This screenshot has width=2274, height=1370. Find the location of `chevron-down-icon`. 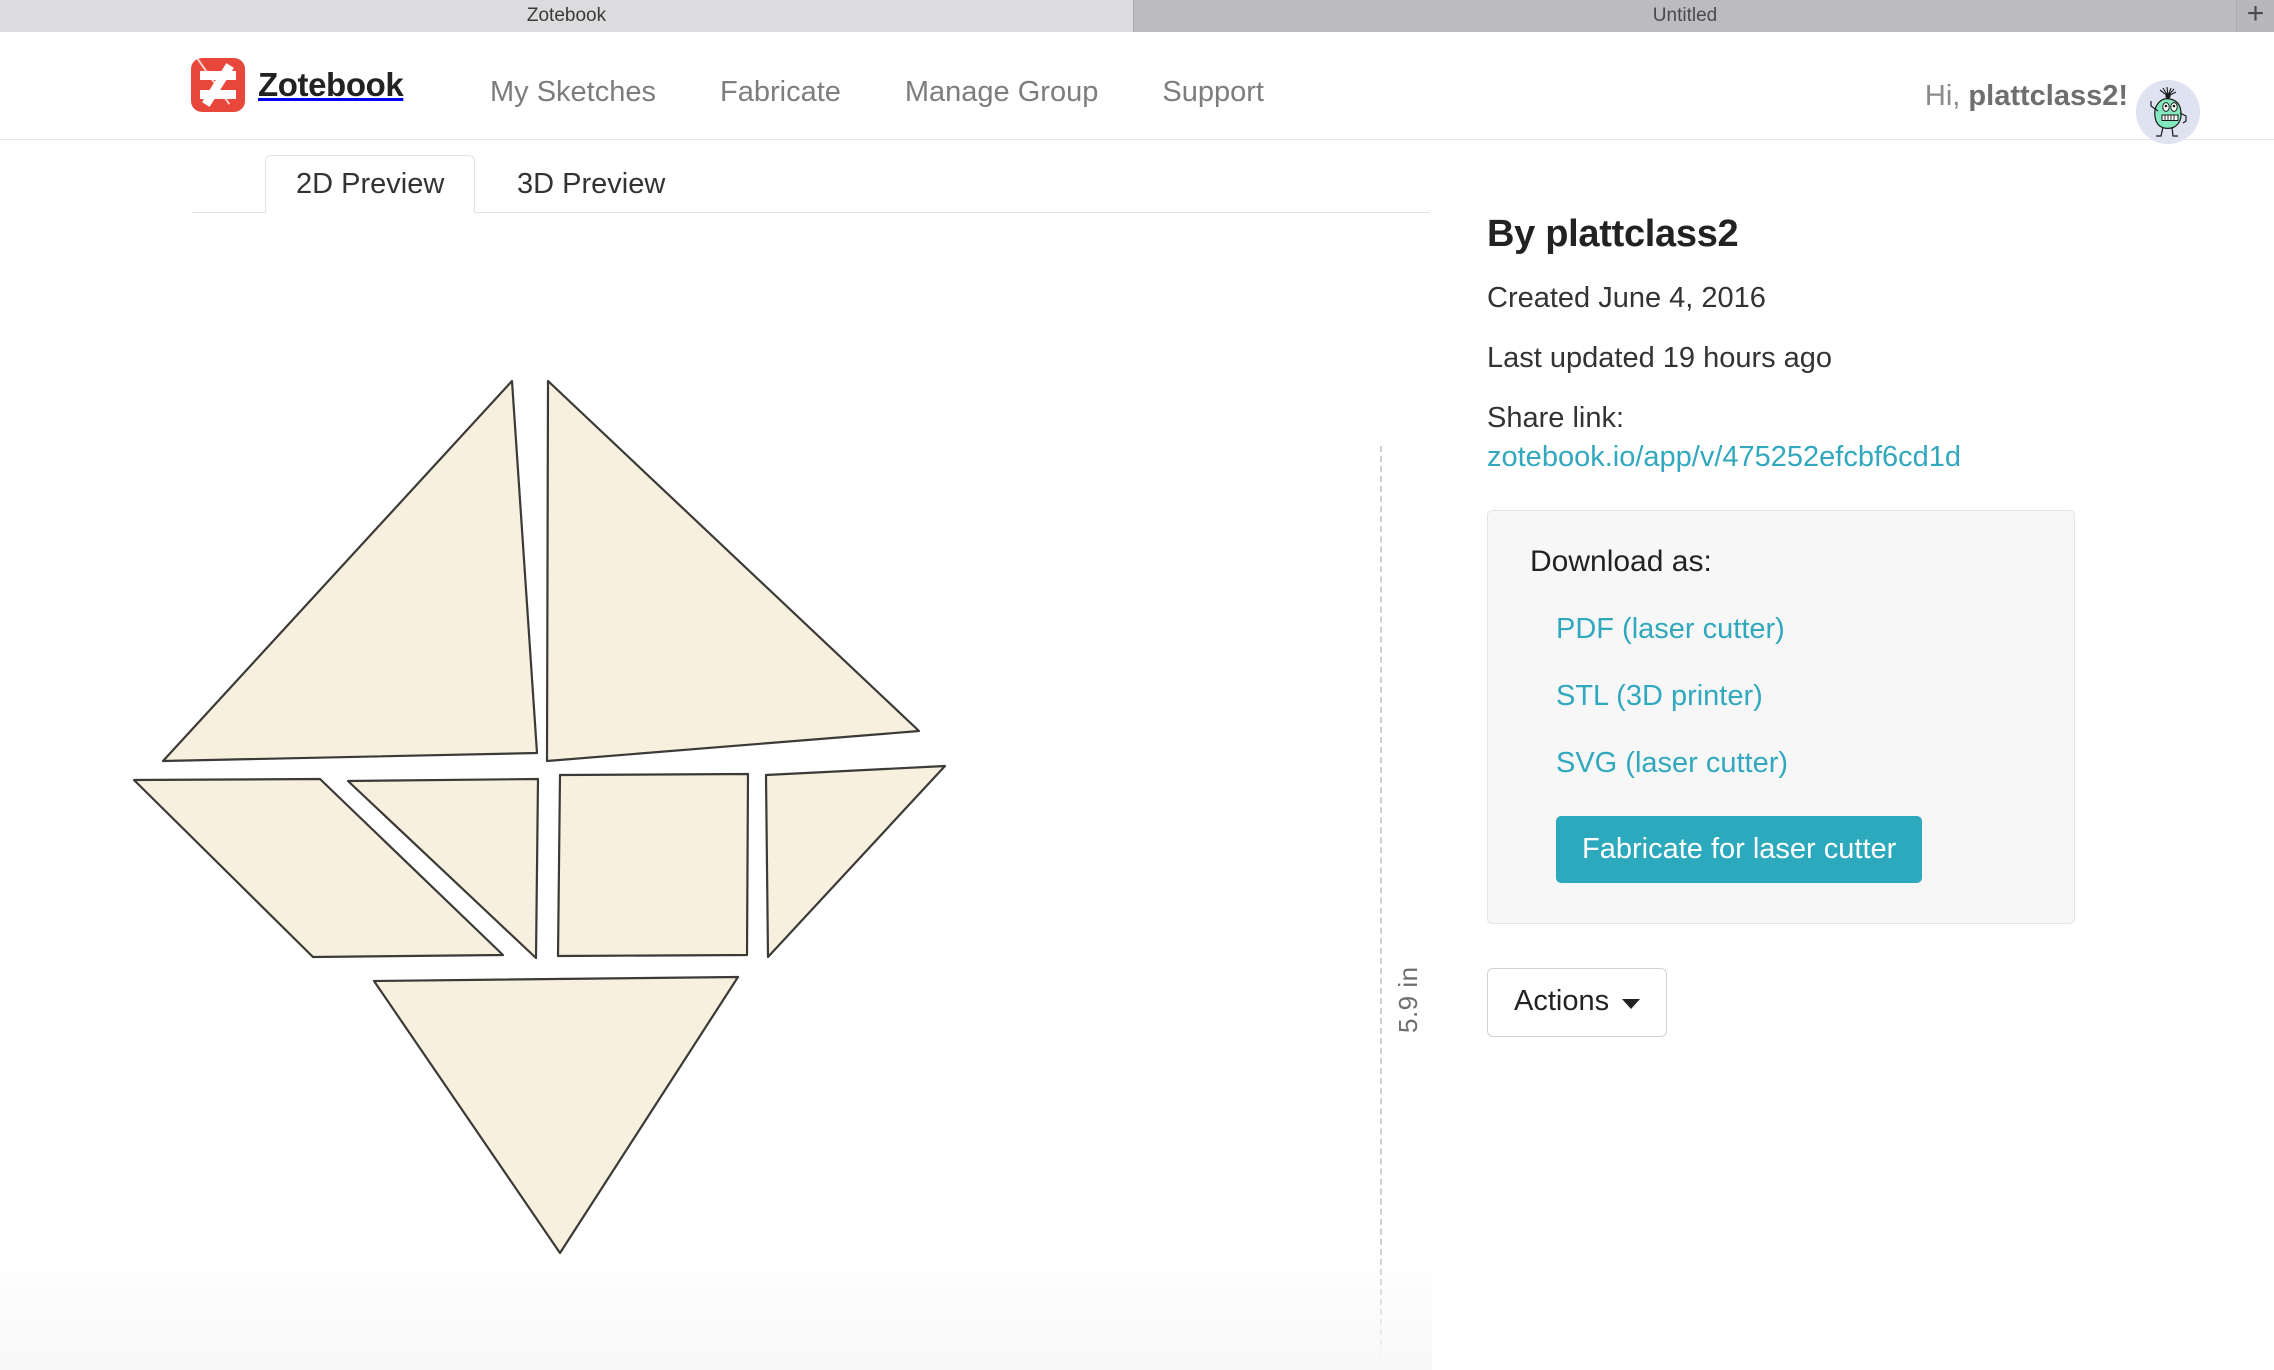

chevron-down-icon is located at coordinates (1631, 1004).